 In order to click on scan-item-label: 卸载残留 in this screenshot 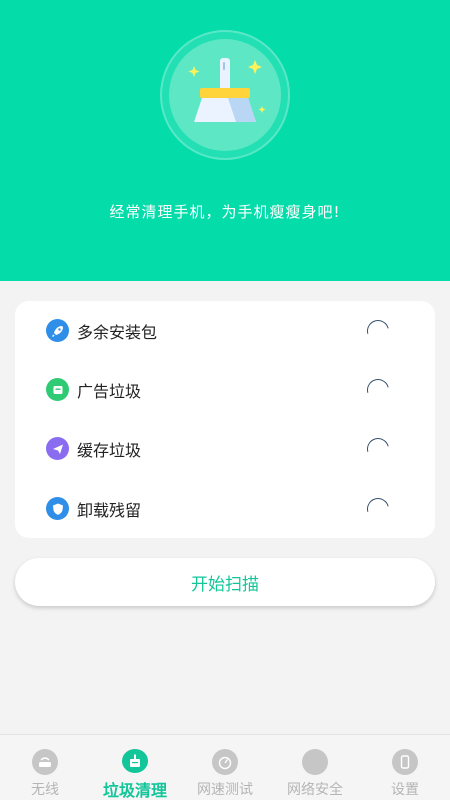, I will do `click(109, 510)`.